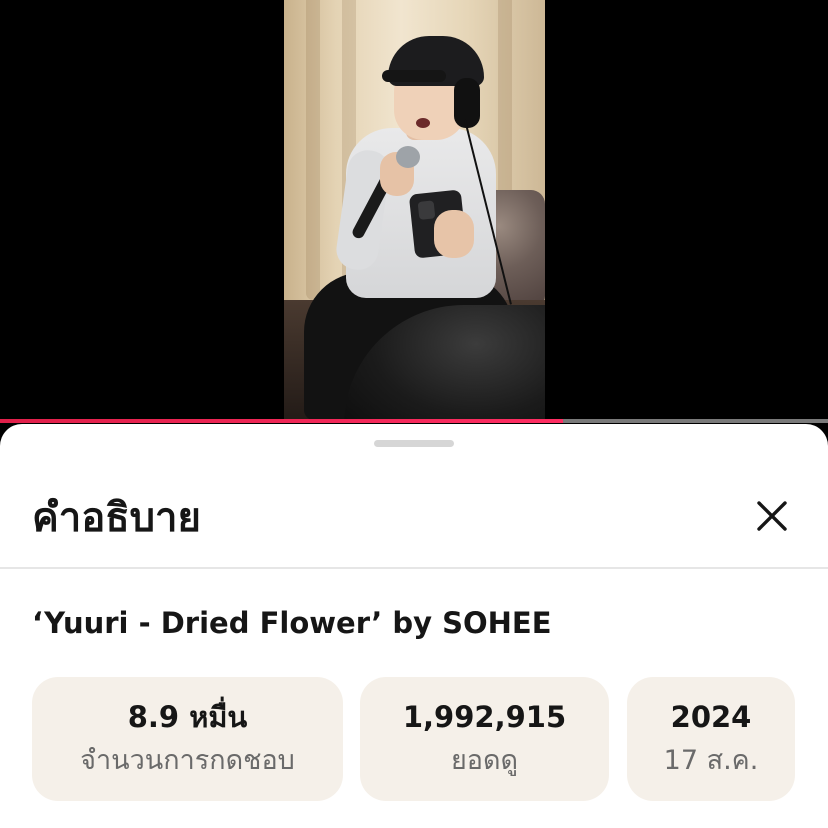 The width and height of the screenshot is (828, 828). What do you see at coordinates (116, 518) in the screenshot?
I see `sheet-title: คำอธิบาย` at bounding box center [116, 518].